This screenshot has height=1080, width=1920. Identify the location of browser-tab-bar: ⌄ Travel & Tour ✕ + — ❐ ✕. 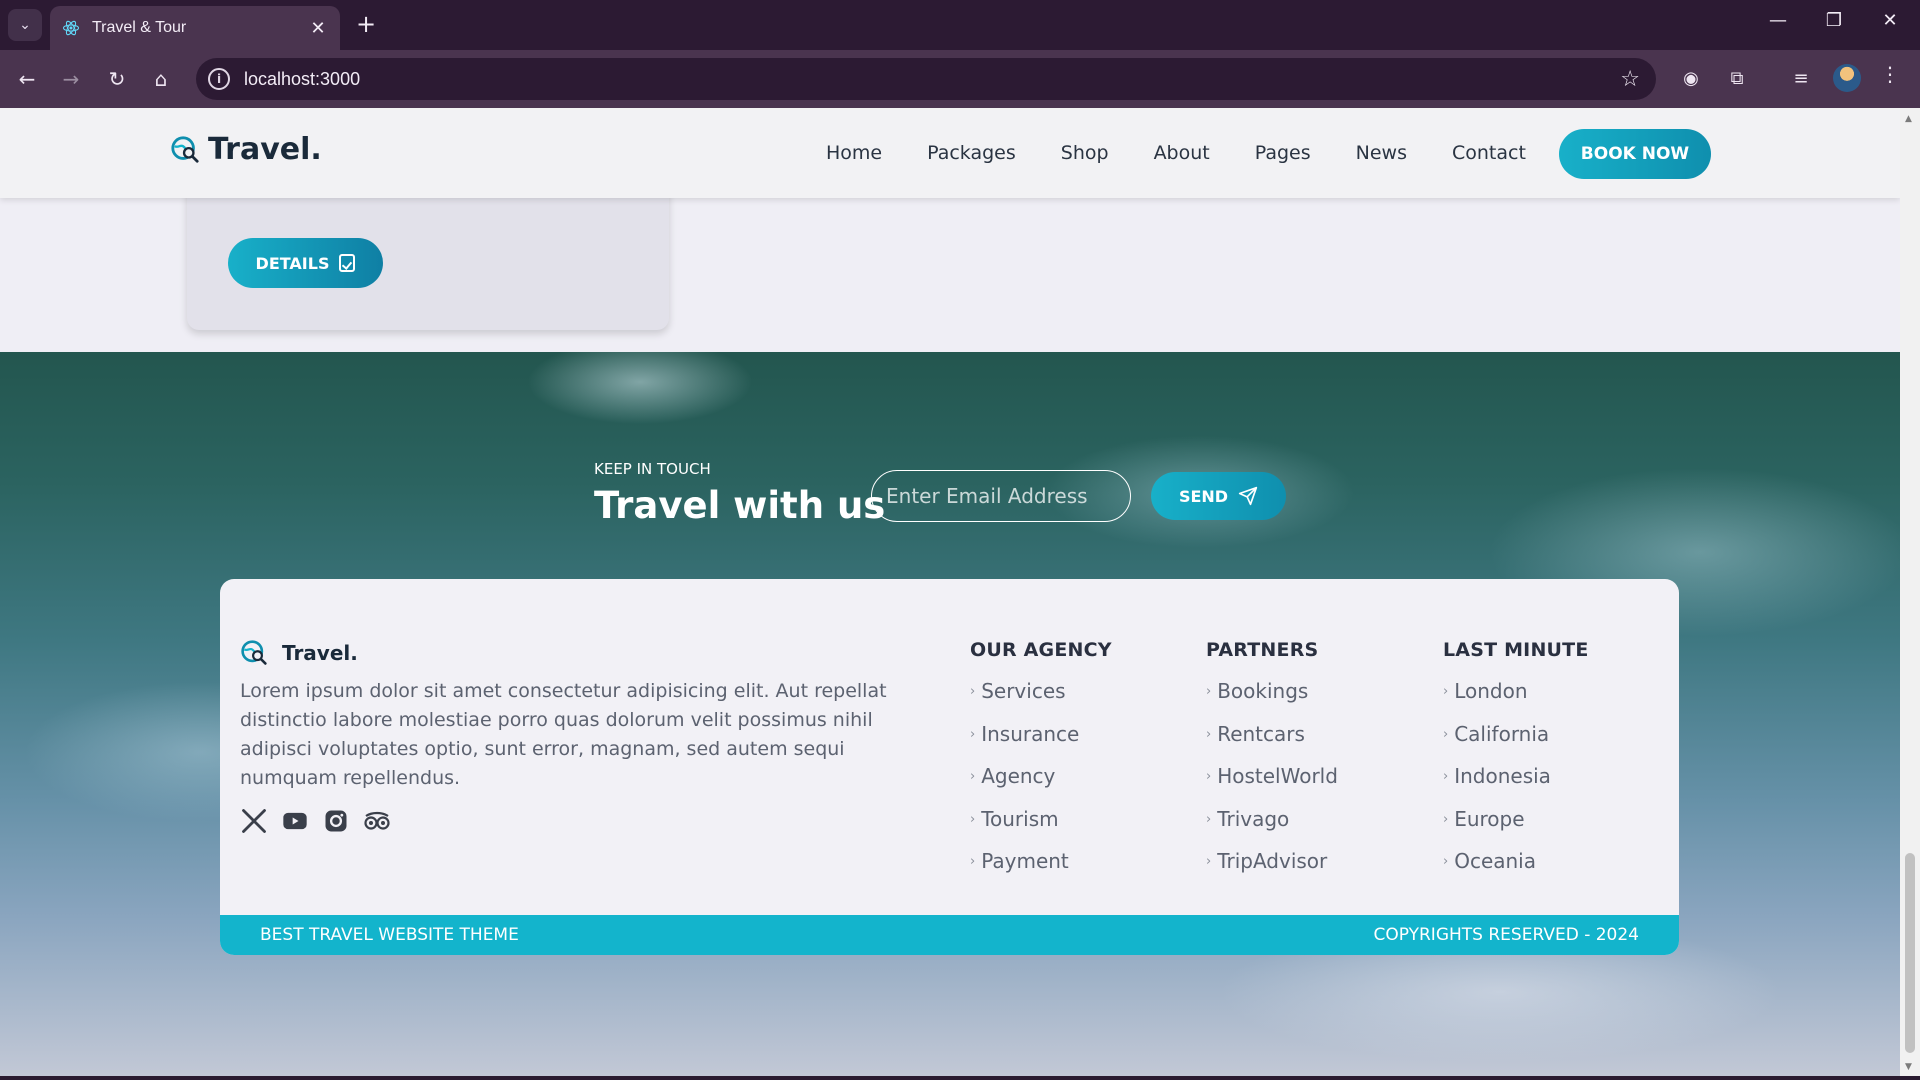
(960, 25).